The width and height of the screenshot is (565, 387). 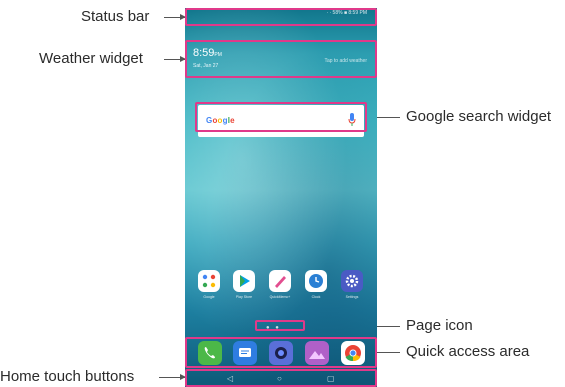 I want to click on google-search-widget-label: Google search widget, so click(x=479, y=116).